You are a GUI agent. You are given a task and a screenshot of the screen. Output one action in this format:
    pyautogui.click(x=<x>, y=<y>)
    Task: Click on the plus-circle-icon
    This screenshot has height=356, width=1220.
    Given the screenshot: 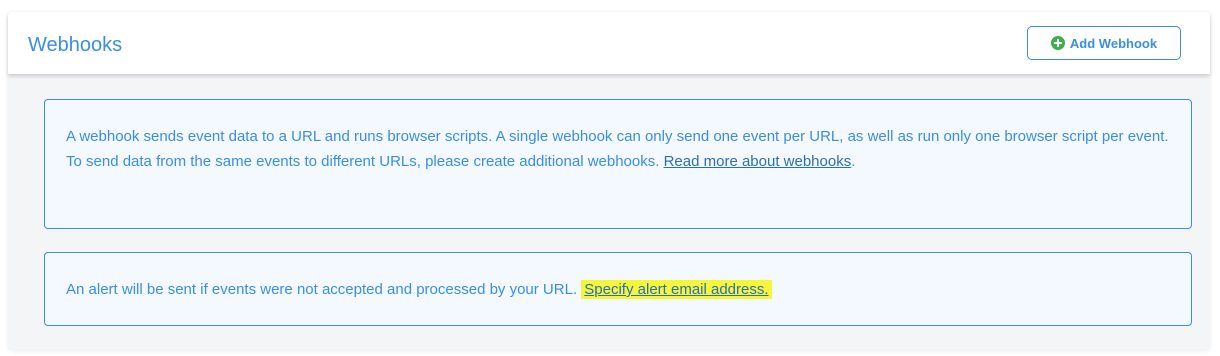 What is the action you would take?
    pyautogui.click(x=1057, y=43)
    